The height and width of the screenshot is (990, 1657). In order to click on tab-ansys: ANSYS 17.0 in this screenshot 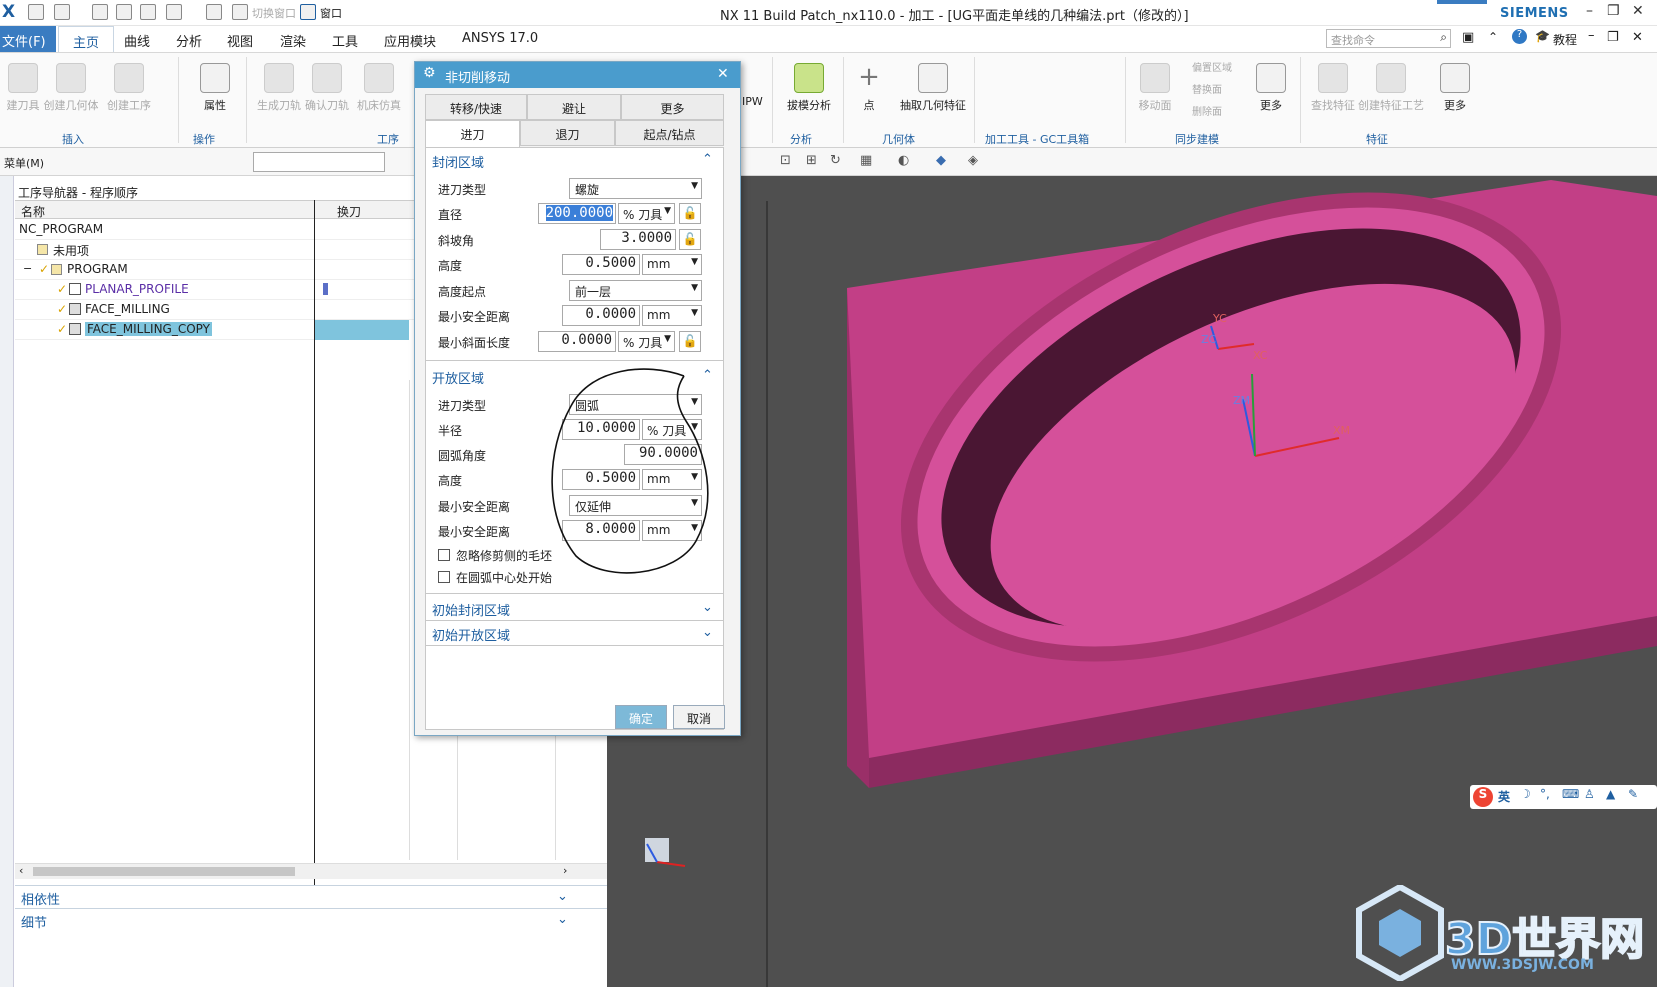, I will do `click(500, 38)`.